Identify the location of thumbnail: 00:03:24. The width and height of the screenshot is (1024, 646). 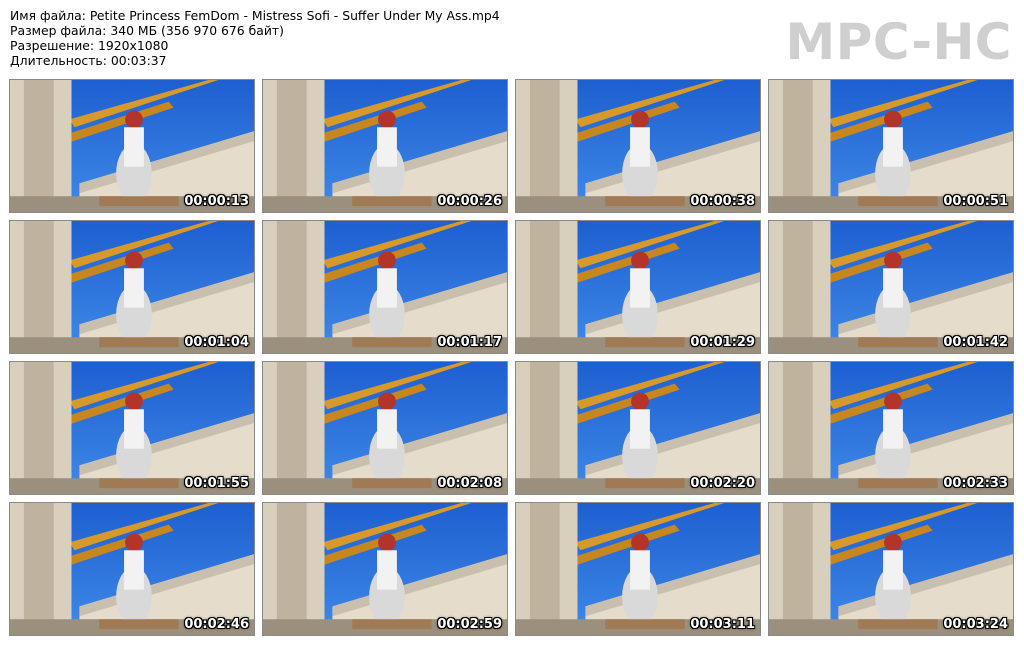
(891, 569).